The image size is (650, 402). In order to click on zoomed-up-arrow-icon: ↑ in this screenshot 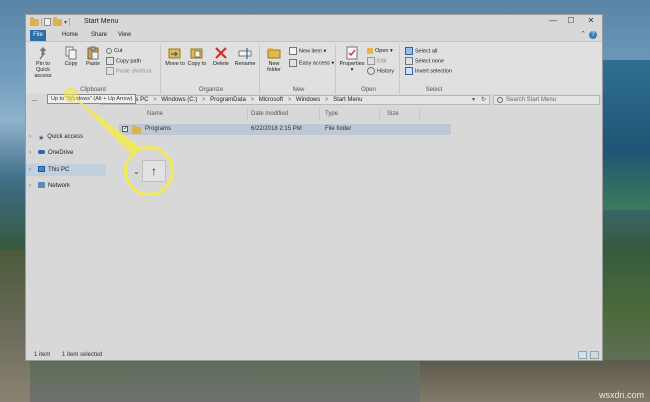, I will do `click(154, 171)`.